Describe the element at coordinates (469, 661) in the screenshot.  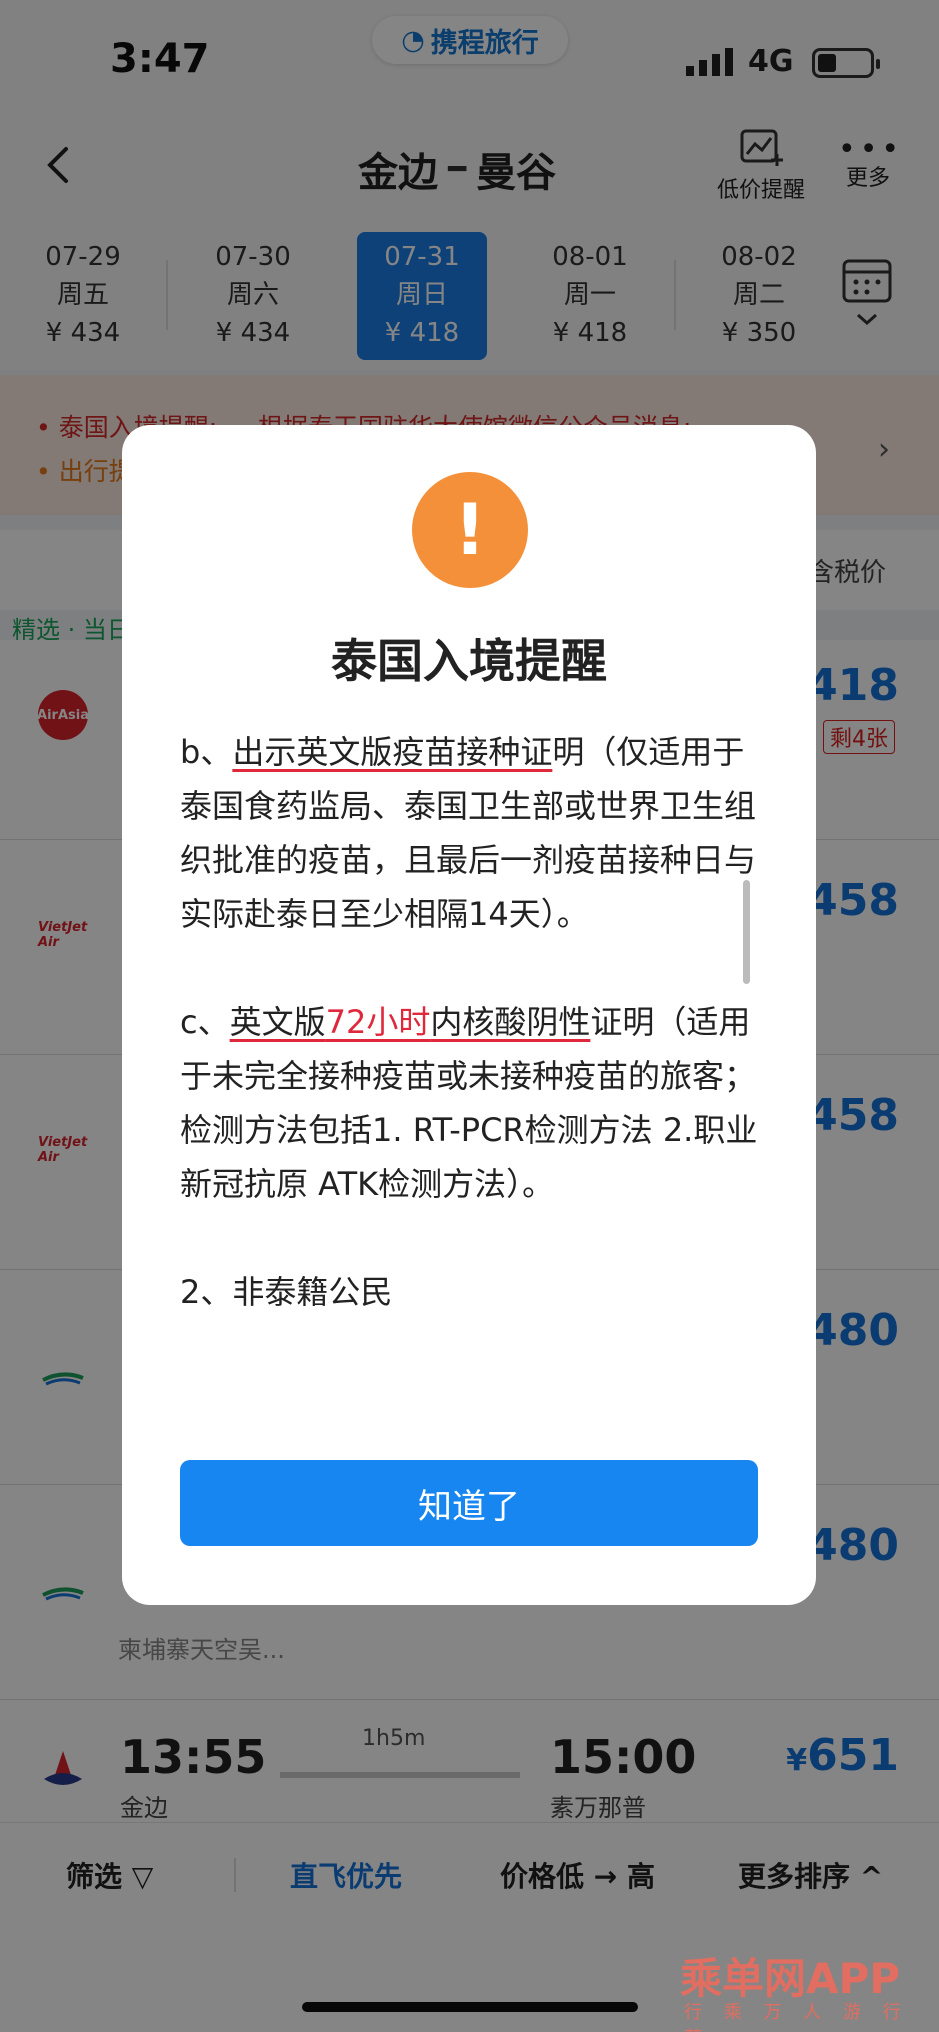
I see `dialog-title: 泰国入境提醒` at that location.